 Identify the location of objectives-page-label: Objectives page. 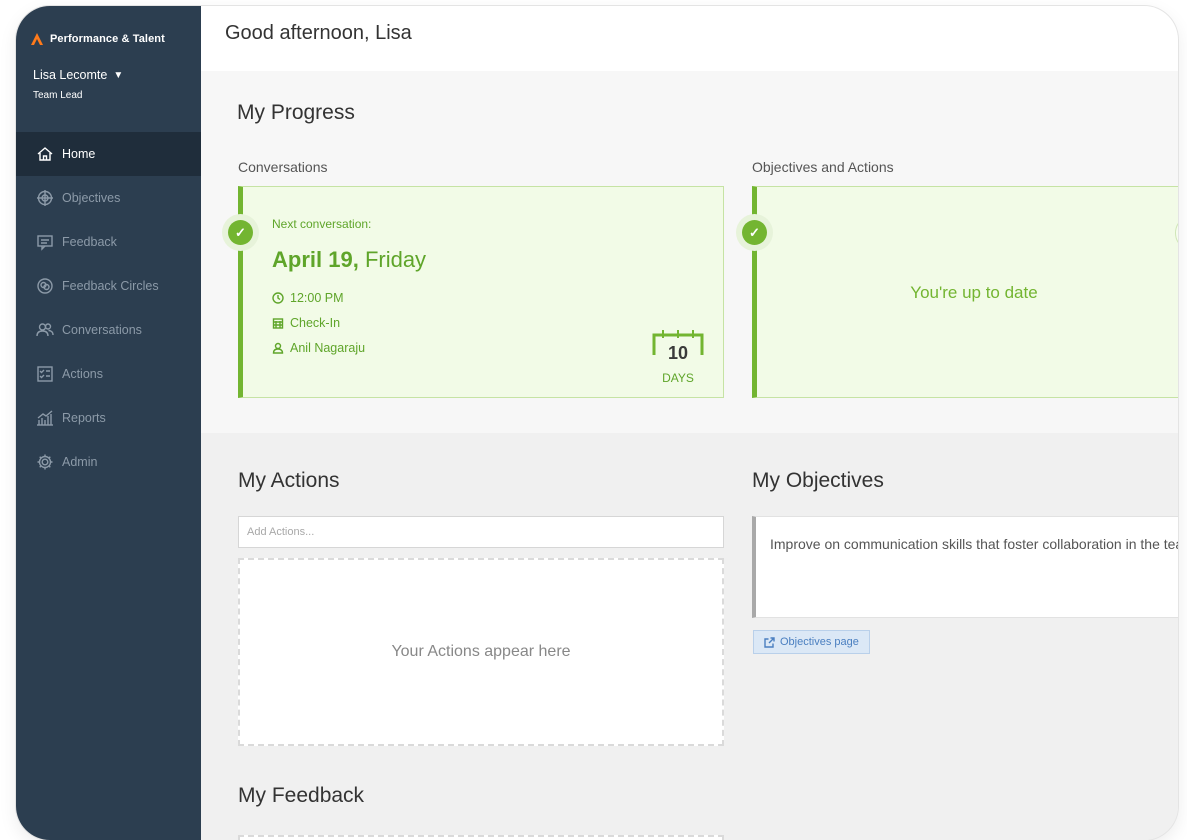
(819, 642).